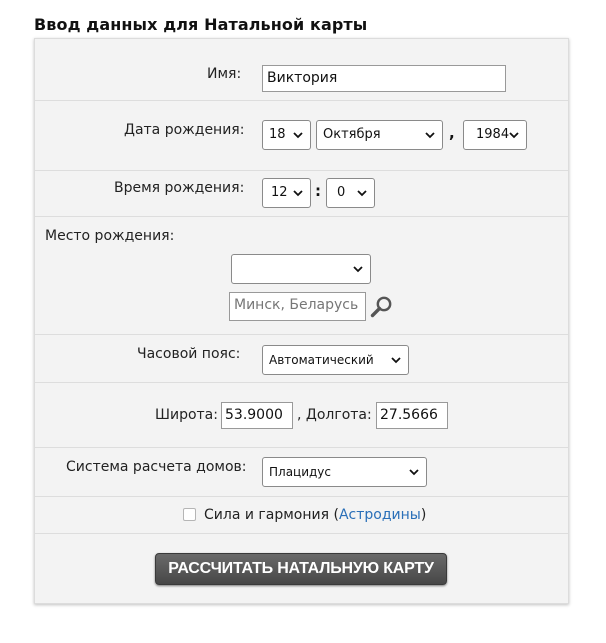 Image resolution: width=606 pixels, height=643 pixels. What do you see at coordinates (412, 415) in the screenshot?
I see `longitude-input: 27.5666` at bounding box center [412, 415].